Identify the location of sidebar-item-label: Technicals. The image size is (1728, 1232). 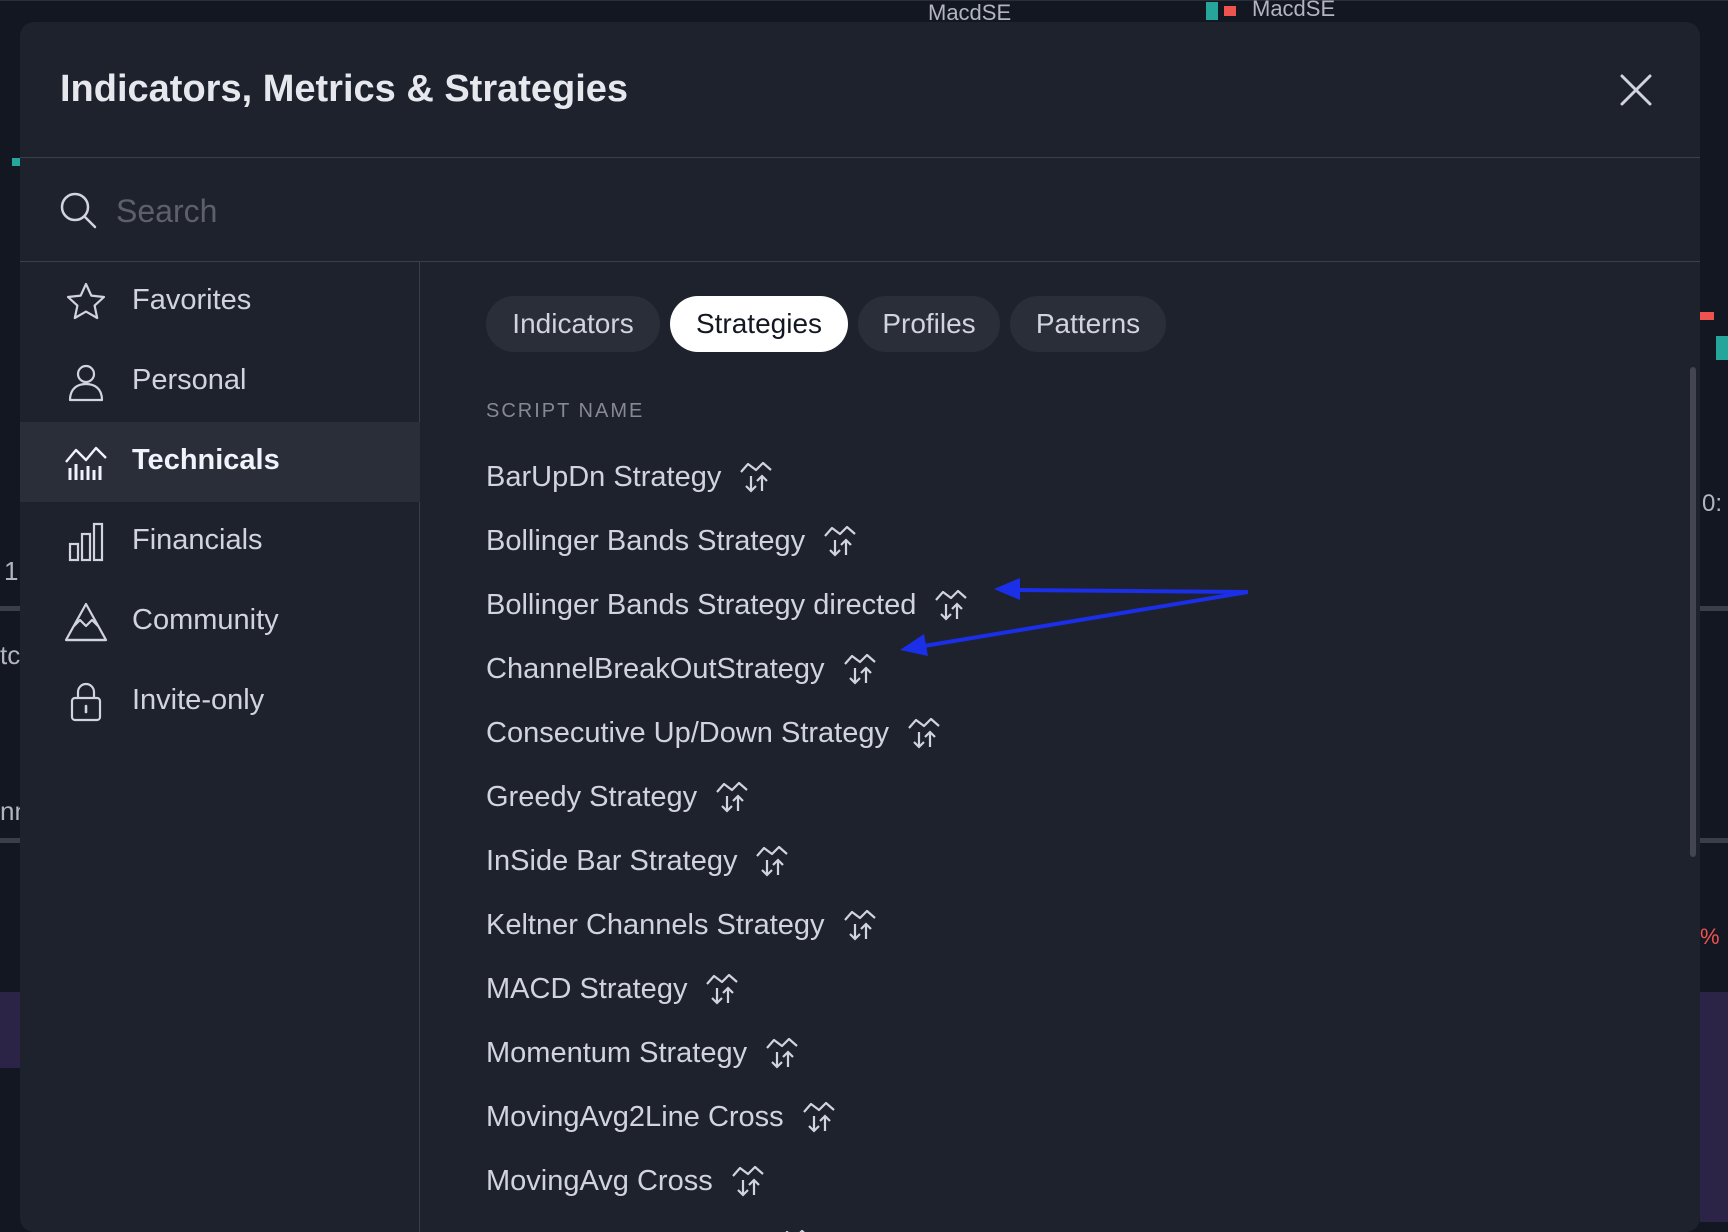
(206, 460).